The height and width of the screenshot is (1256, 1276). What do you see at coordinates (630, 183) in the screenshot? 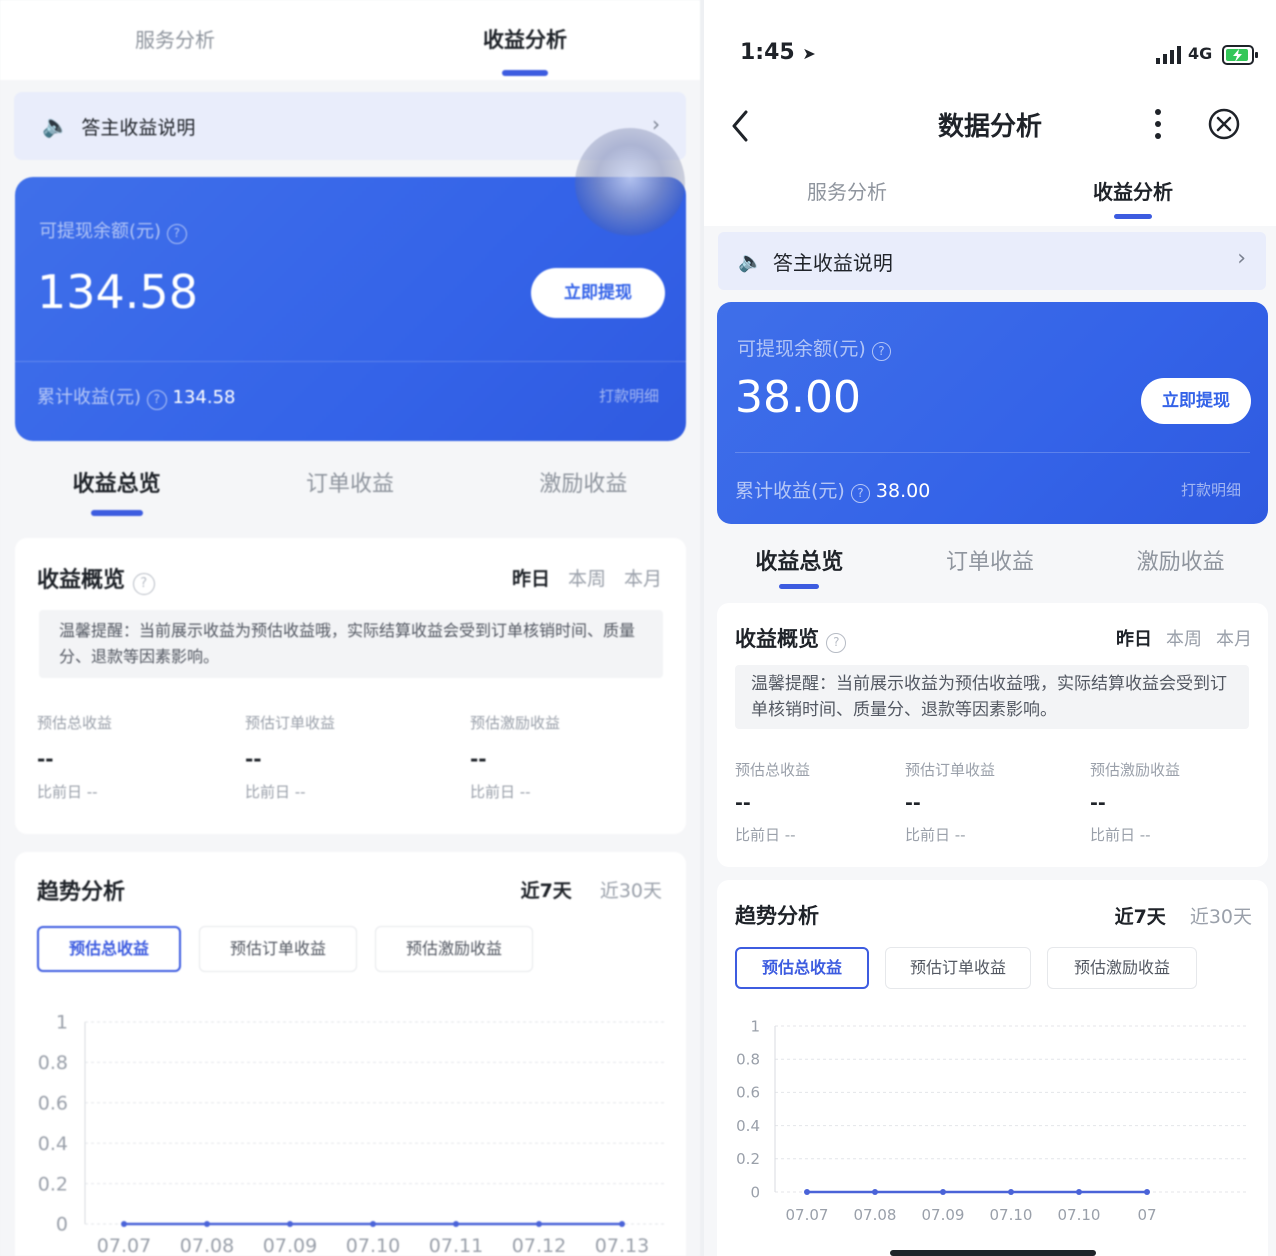
I see `touch-indicator` at bounding box center [630, 183].